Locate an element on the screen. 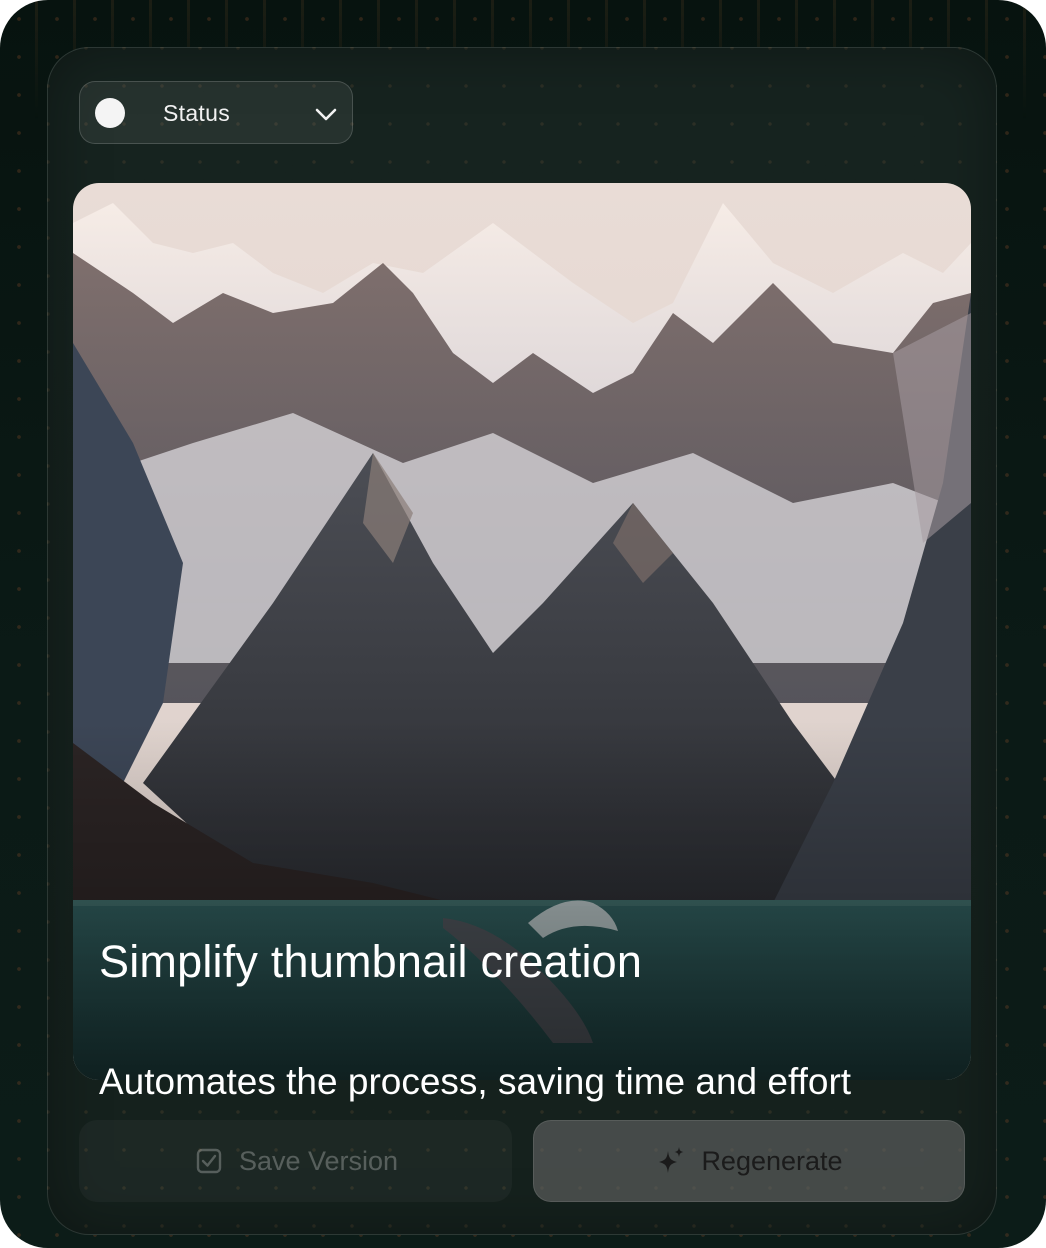 The height and width of the screenshot is (1248, 1046). regenerate-label: Regenerate is located at coordinates (772, 1160).